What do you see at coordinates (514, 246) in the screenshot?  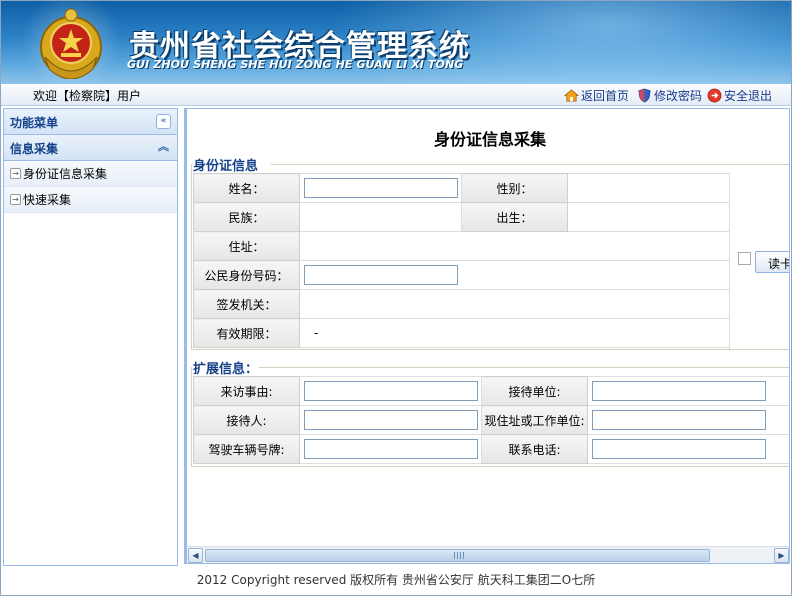 I see `address-value` at bounding box center [514, 246].